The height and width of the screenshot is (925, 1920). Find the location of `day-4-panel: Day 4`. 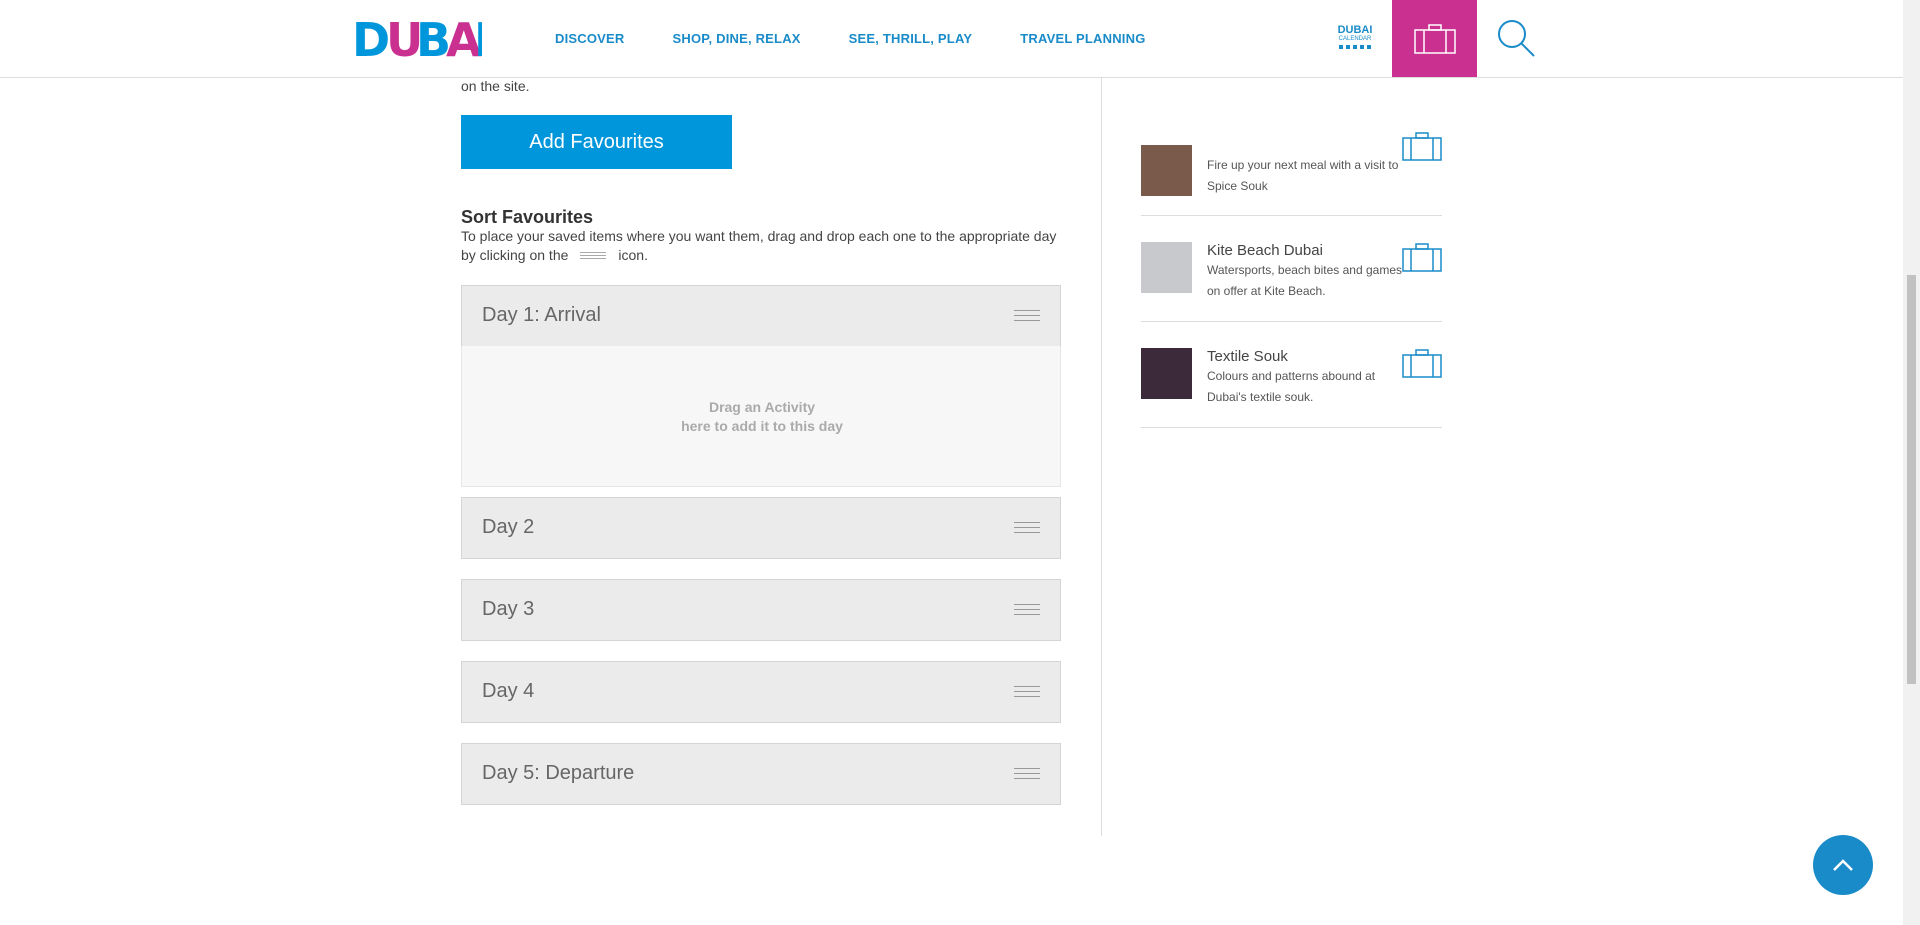

day-4-panel: Day 4 is located at coordinates (761, 692).